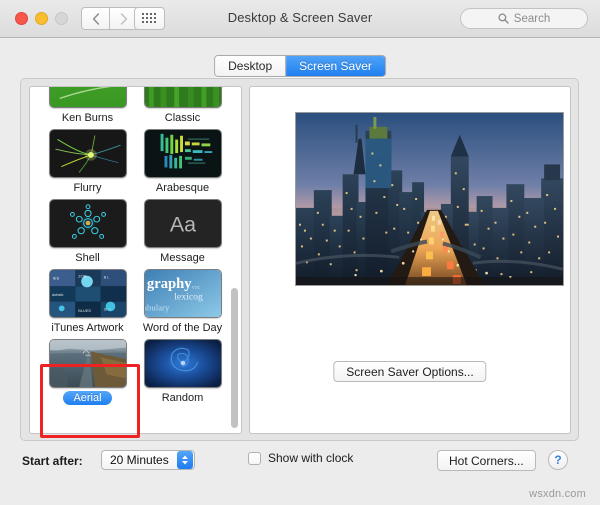 The width and height of the screenshot is (600, 505). Describe the element at coordinates (250, 66) in the screenshot. I see `tab-desktop: Desktop` at that location.